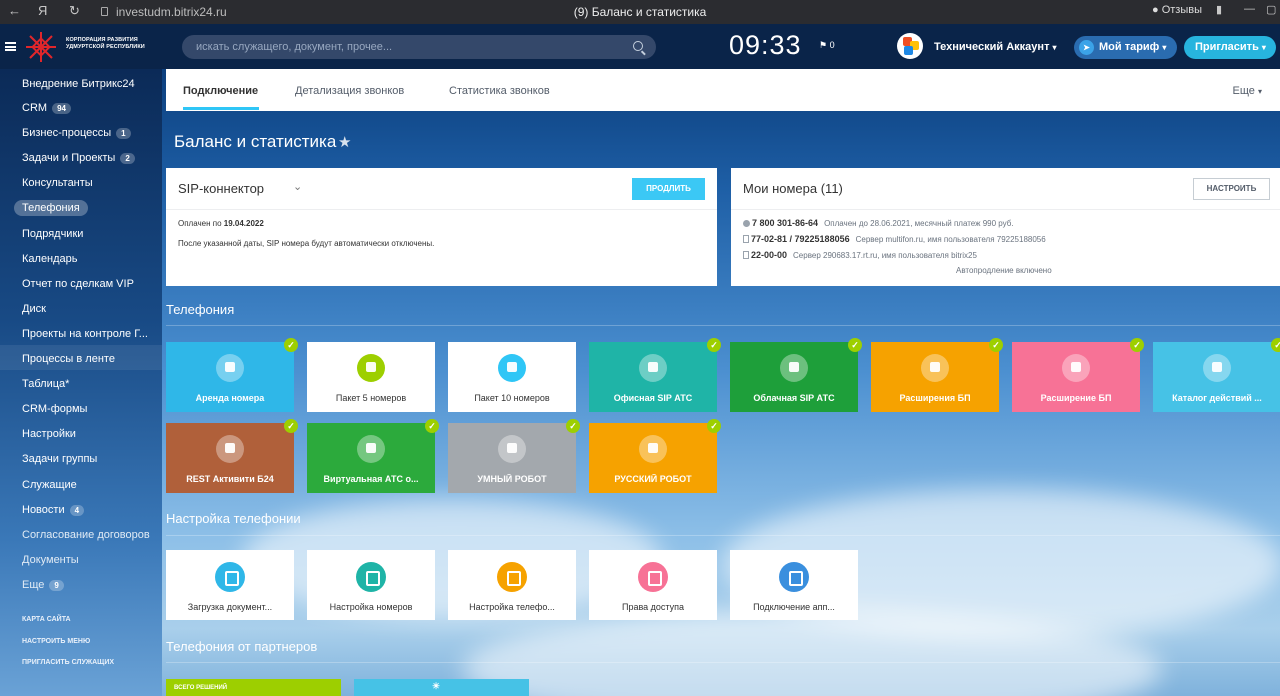 The height and width of the screenshot is (696, 1280). What do you see at coordinates (81, 407) in the screenshot?
I see `sidebar-item-crm-forms: CRM-формы` at bounding box center [81, 407].